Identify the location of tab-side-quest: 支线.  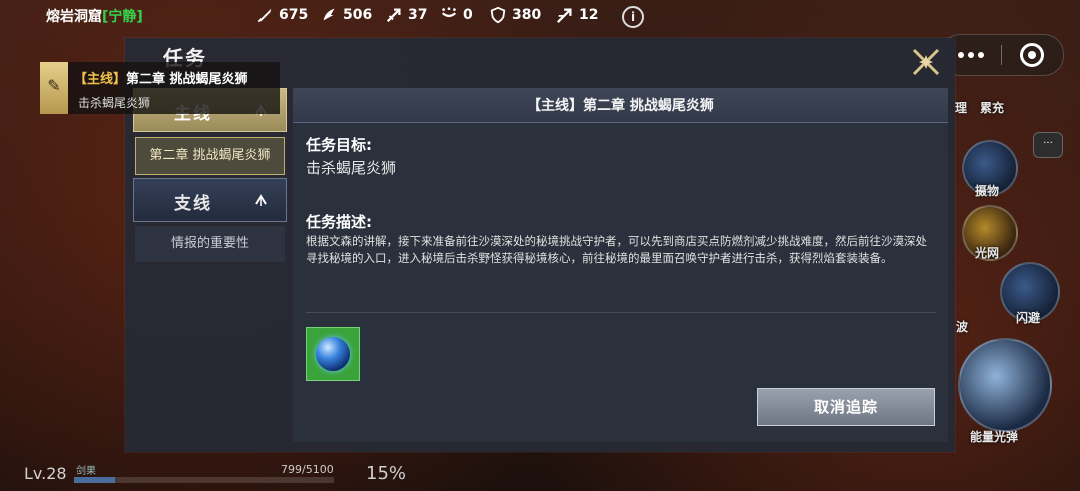
(210, 200).